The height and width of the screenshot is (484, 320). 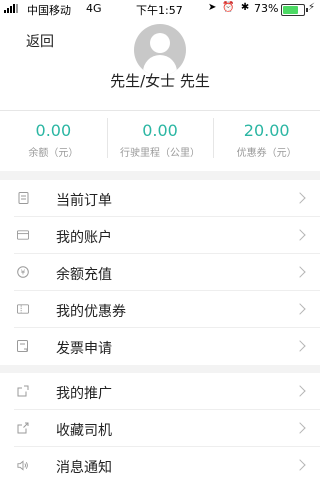 What do you see at coordinates (94, 8) in the screenshot?
I see `network-type: 4G` at bounding box center [94, 8].